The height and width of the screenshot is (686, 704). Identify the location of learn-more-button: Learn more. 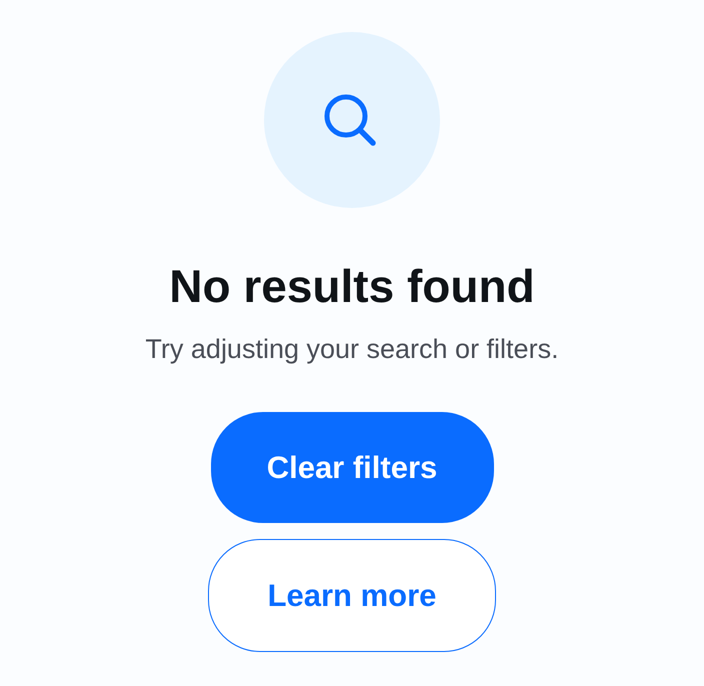
(352, 595).